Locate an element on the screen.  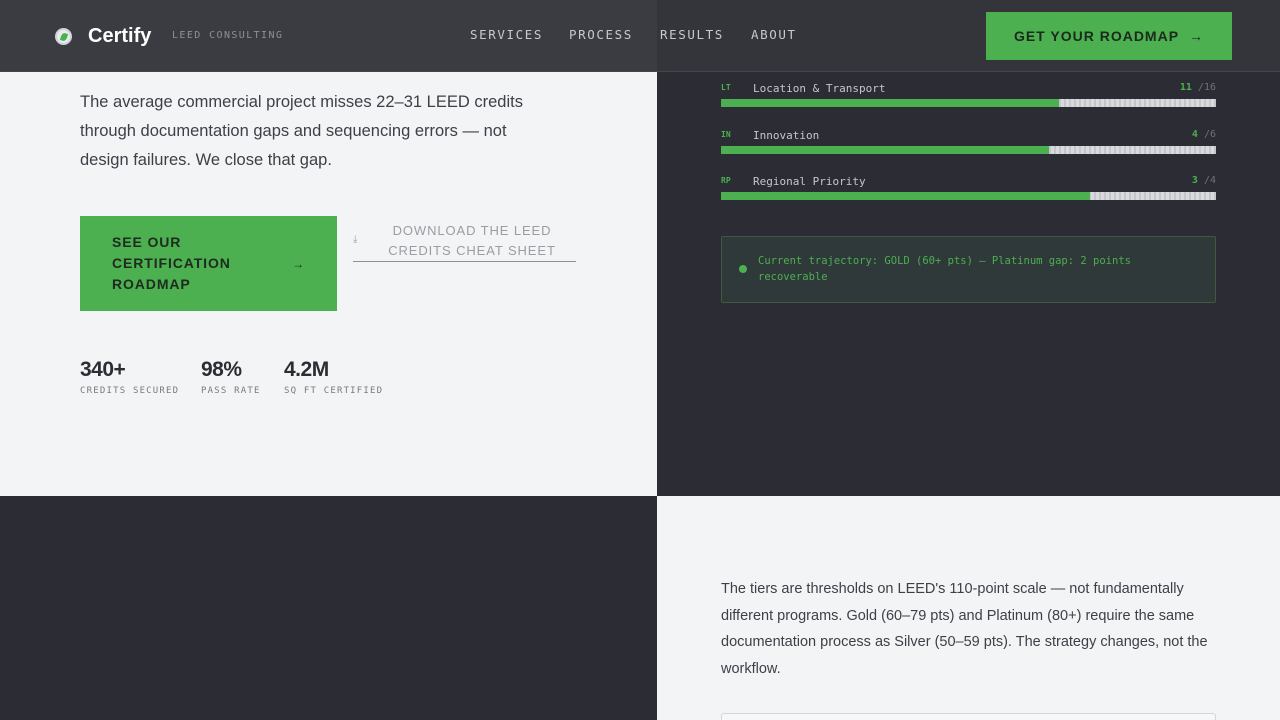
credit-score: 11 /16 is located at coordinates (1198, 87).